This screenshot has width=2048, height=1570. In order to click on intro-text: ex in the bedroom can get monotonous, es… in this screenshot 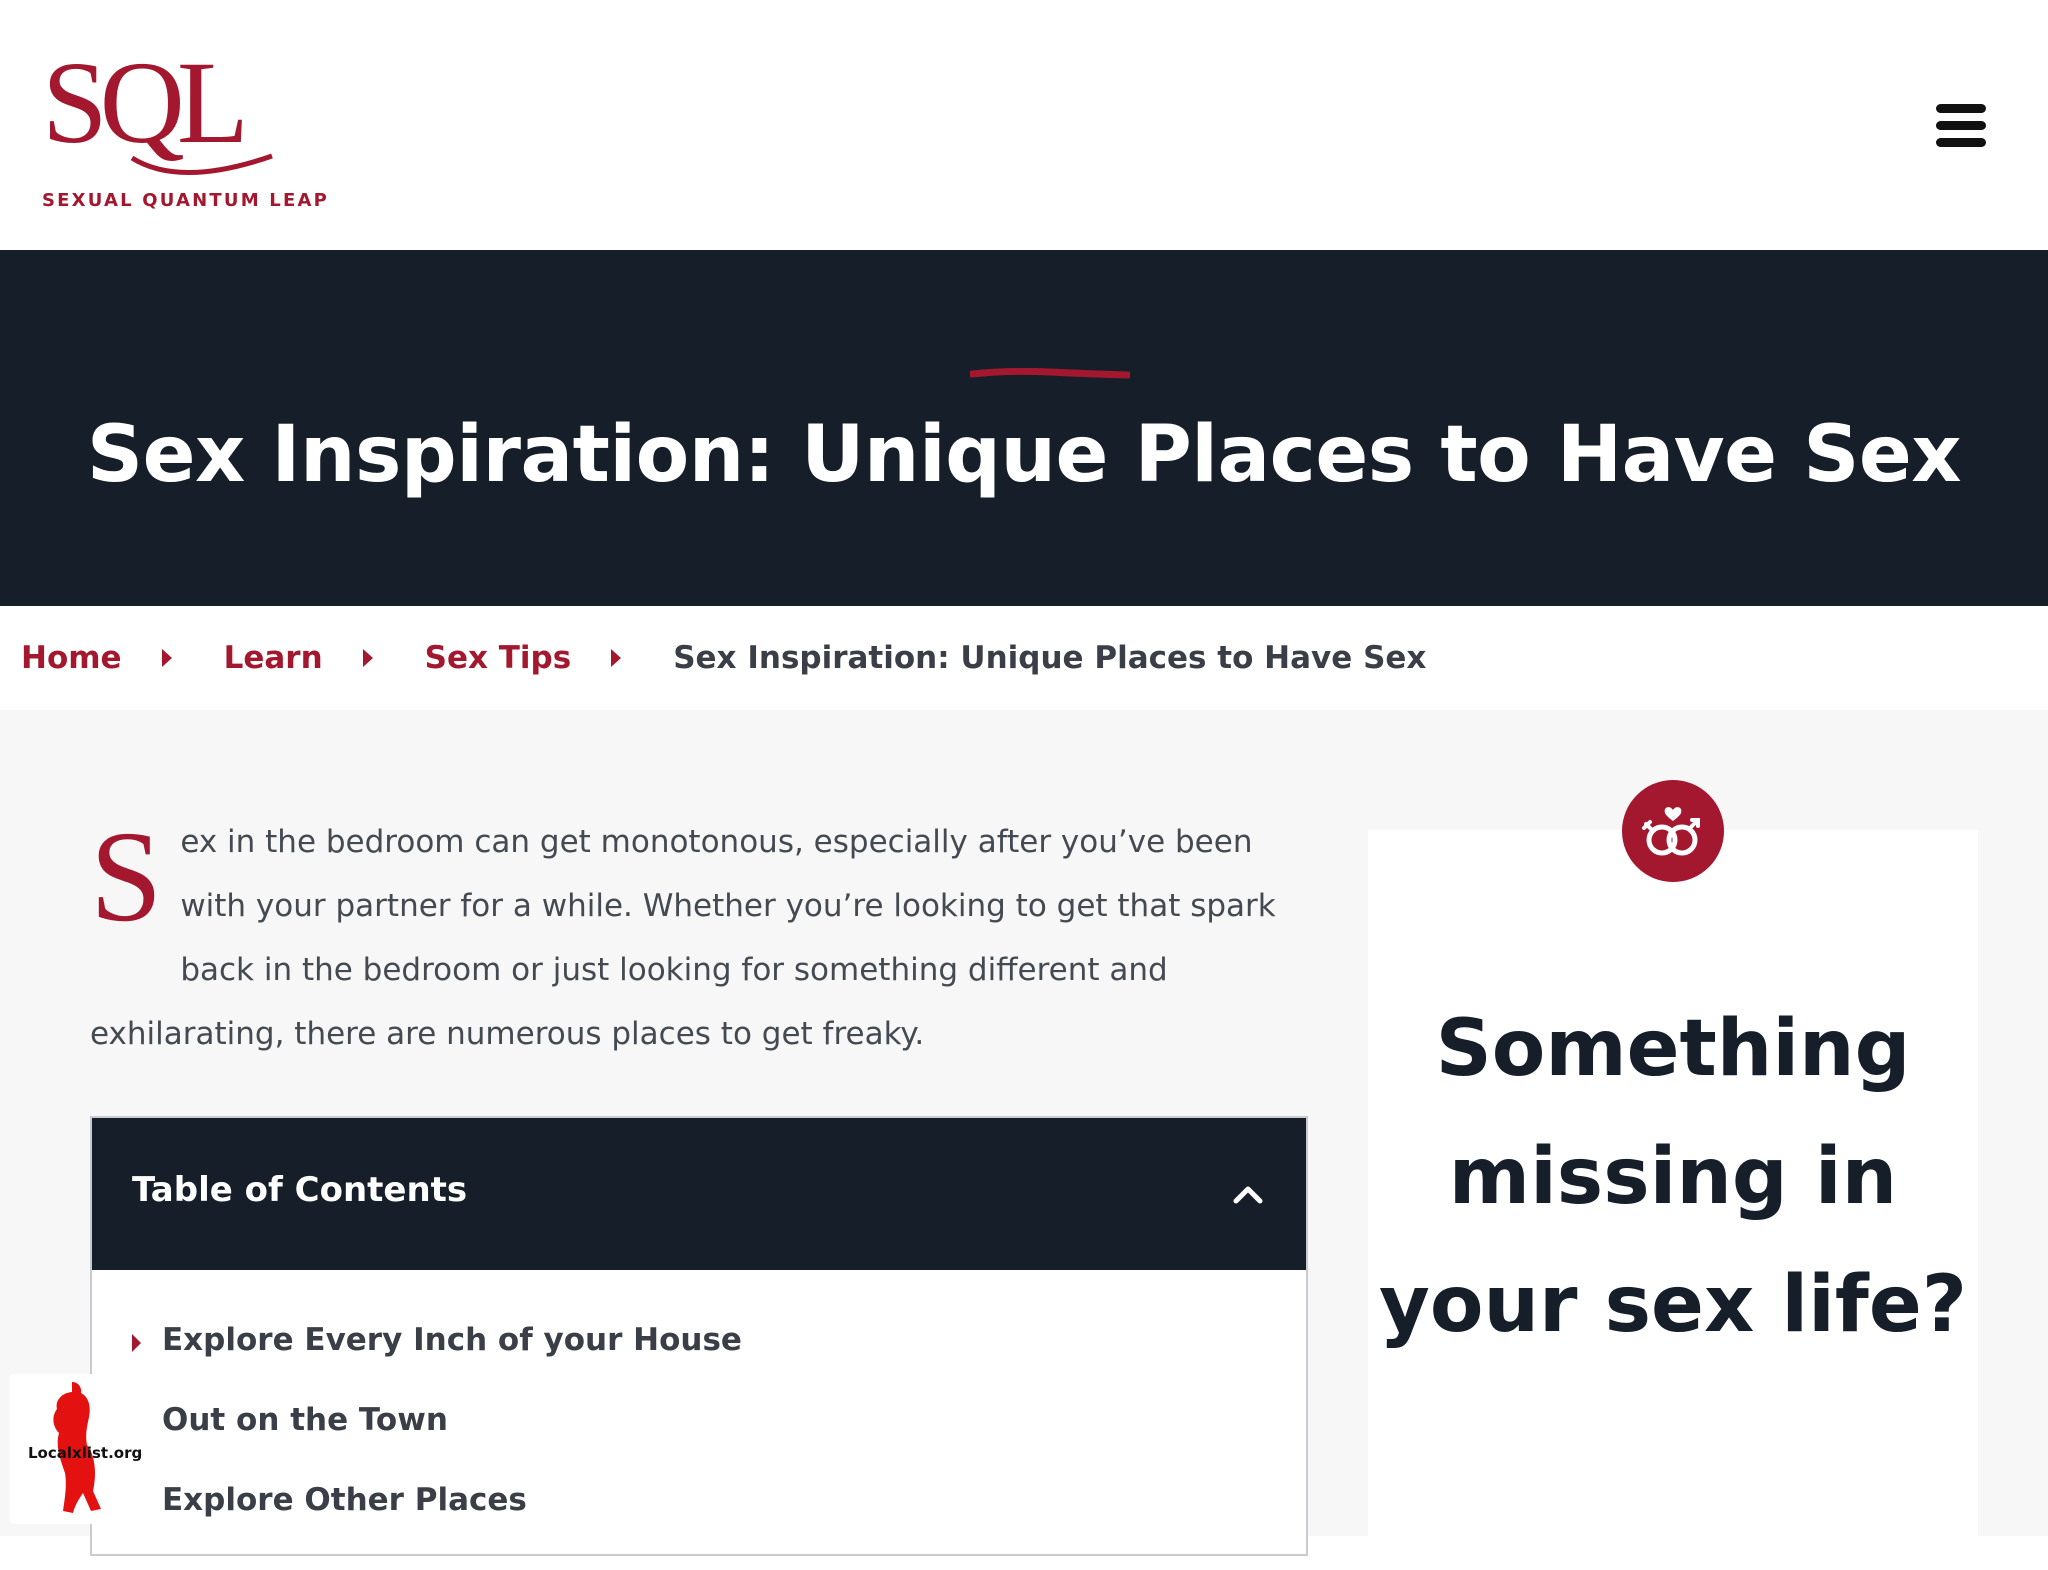, I will do `click(683, 938)`.